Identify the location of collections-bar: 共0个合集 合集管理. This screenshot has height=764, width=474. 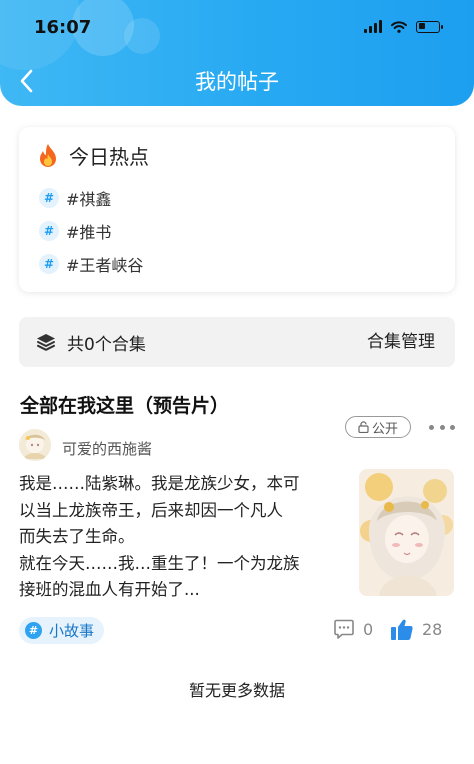
(237, 342).